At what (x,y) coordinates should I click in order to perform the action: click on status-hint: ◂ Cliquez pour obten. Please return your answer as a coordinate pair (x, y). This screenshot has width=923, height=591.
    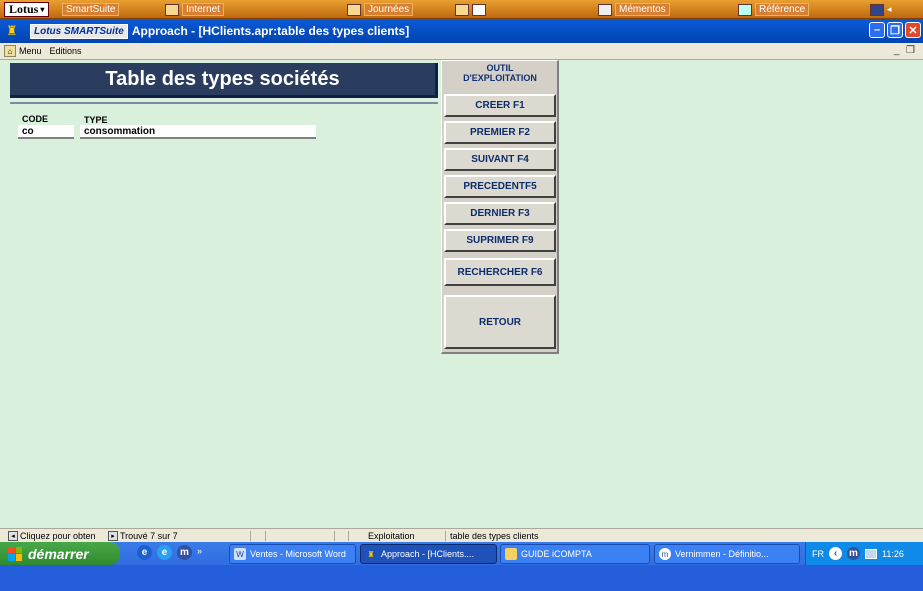
    Looking at the image, I should click on (52, 536).